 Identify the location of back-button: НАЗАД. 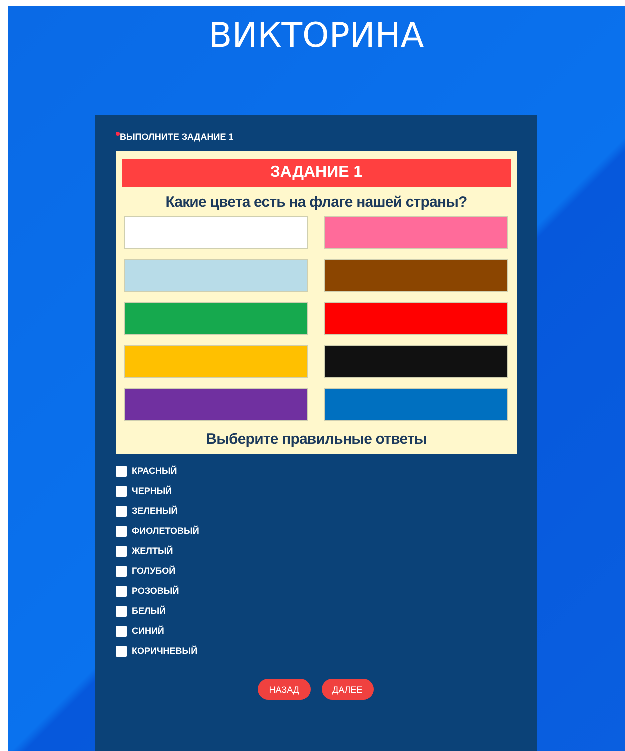
(284, 689).